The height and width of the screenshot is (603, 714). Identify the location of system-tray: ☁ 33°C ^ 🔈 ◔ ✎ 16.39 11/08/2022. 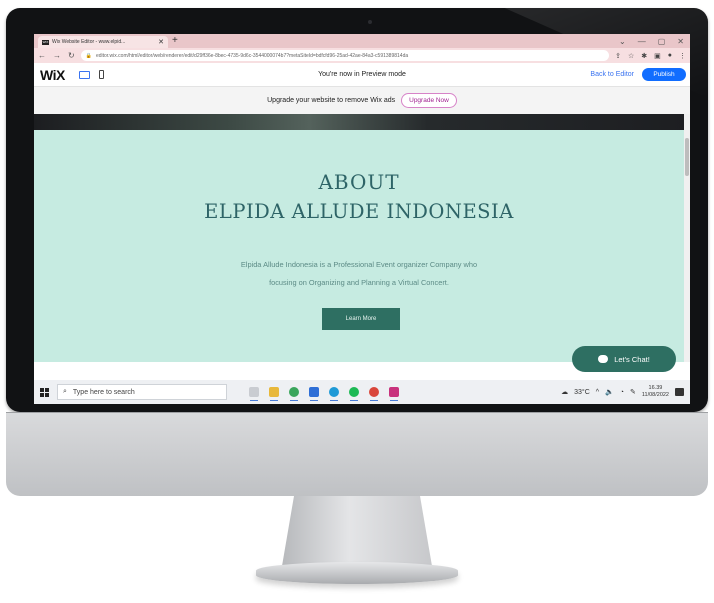
(622, 392).